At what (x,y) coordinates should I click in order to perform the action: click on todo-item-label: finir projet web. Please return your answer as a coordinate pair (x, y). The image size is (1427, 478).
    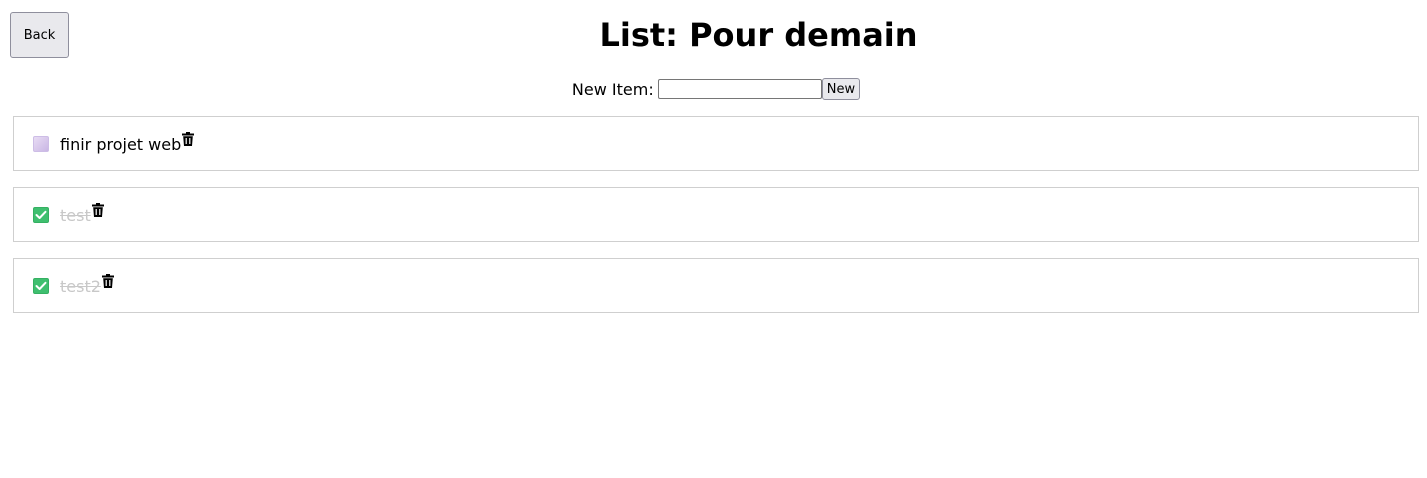
    Looking at the image, I should click on (121, 144).